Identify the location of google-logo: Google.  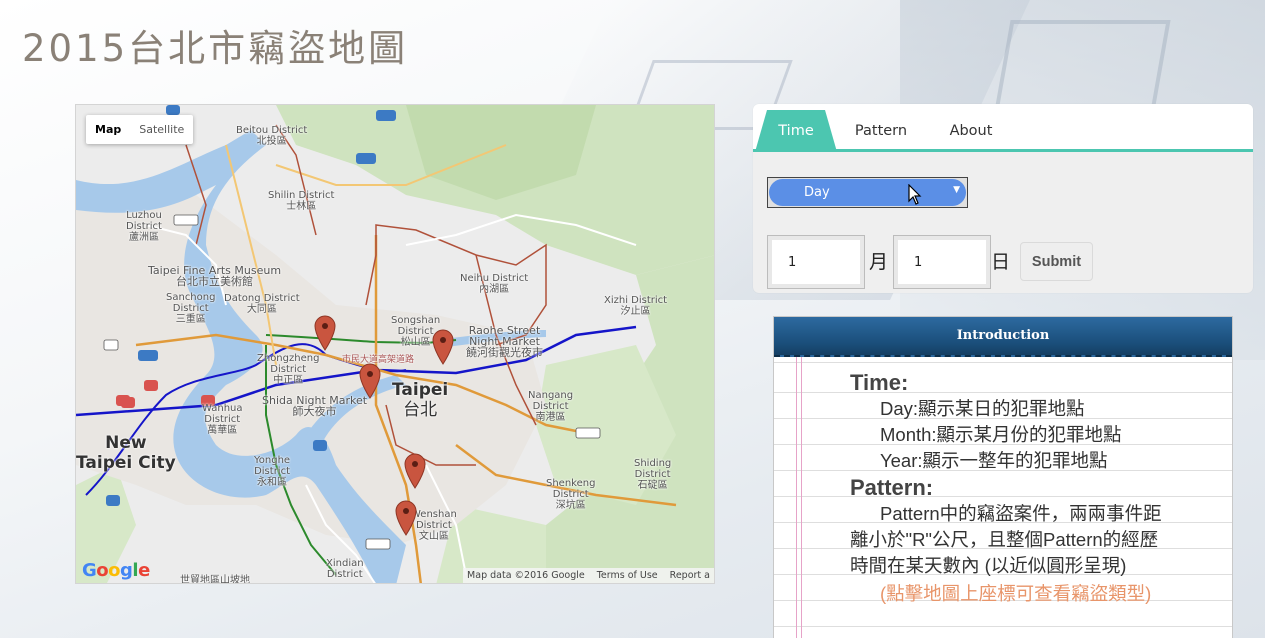
(116, 570).